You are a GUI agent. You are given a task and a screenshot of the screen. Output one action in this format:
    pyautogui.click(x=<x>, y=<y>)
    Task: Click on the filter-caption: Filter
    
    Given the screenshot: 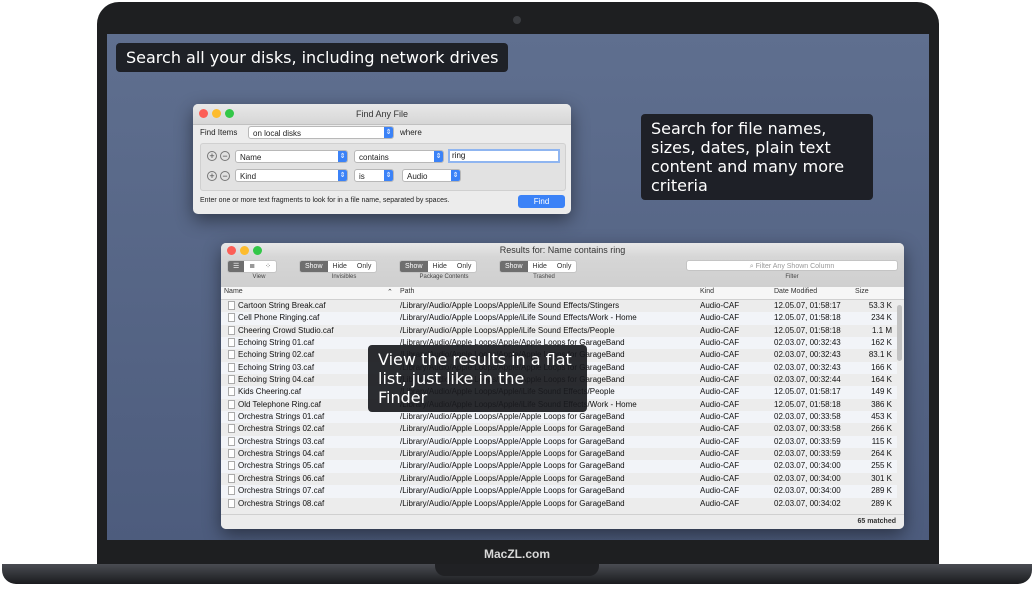 What is the action you would take?
    pyautogui.click(x=792, y=277)
    